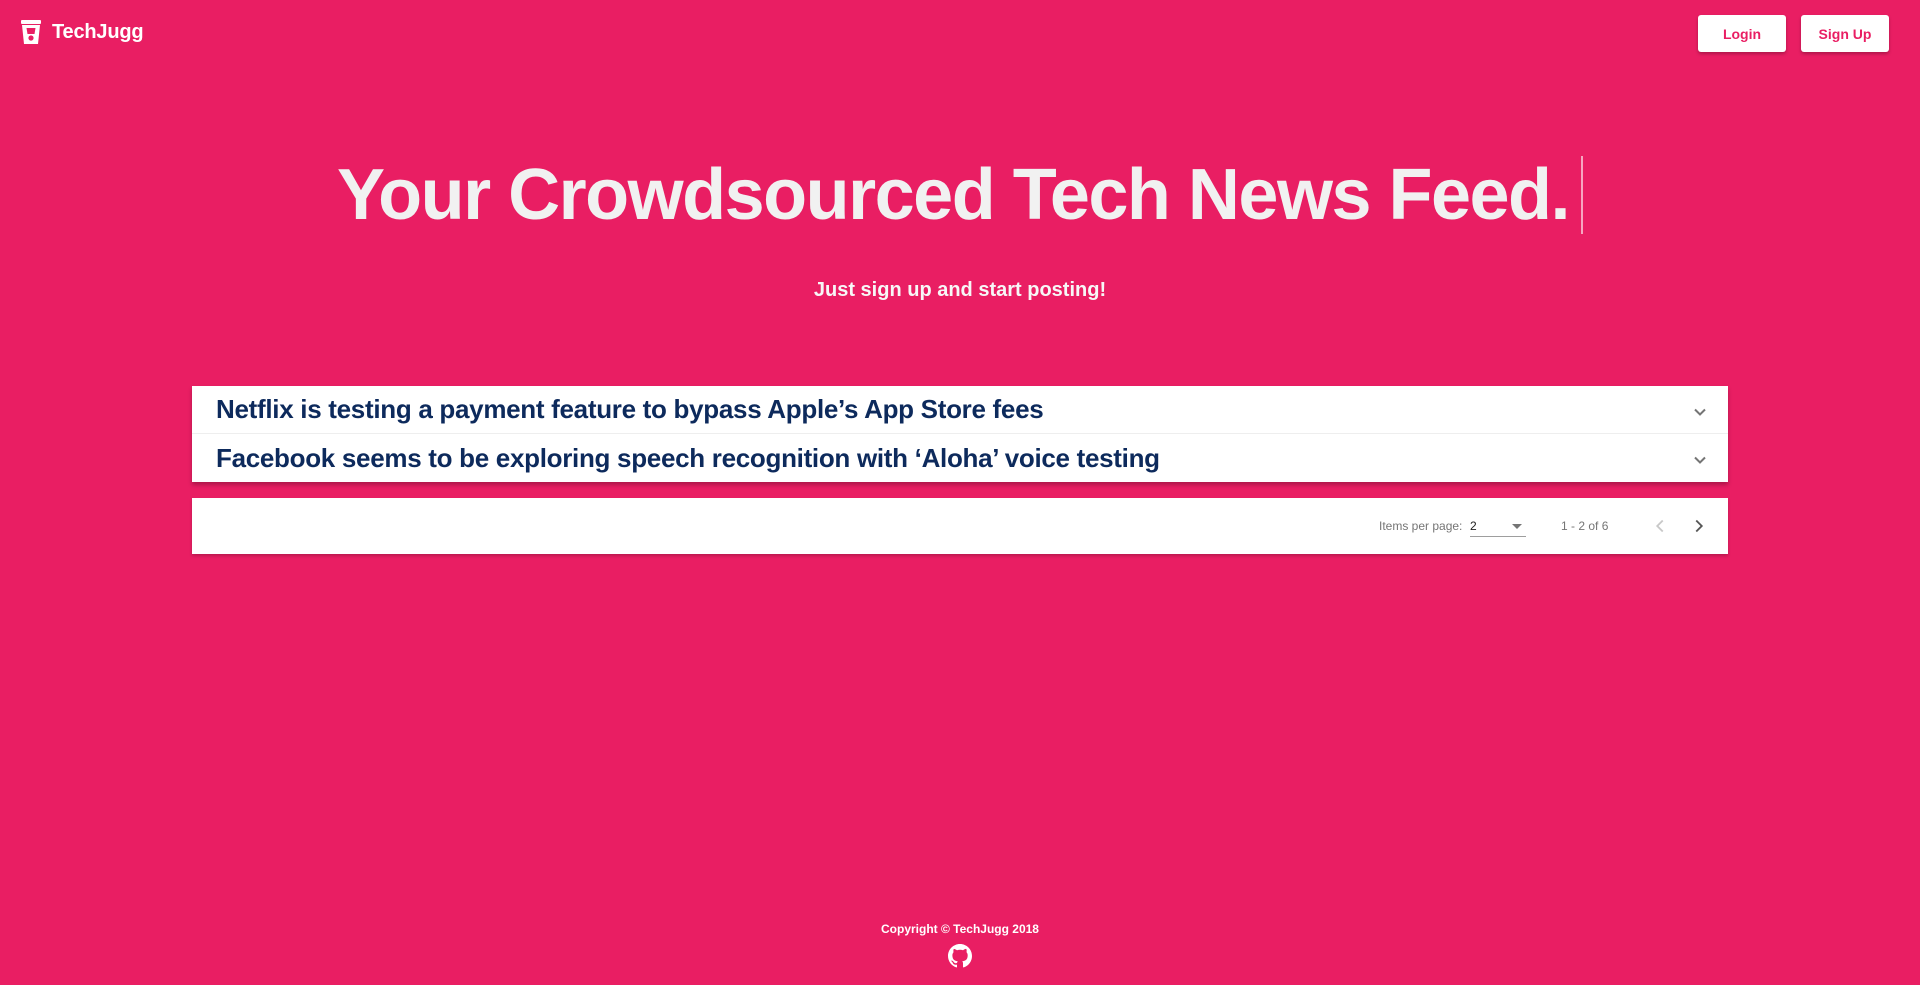  I want to click on login-button: Login, so click(1742, 33).